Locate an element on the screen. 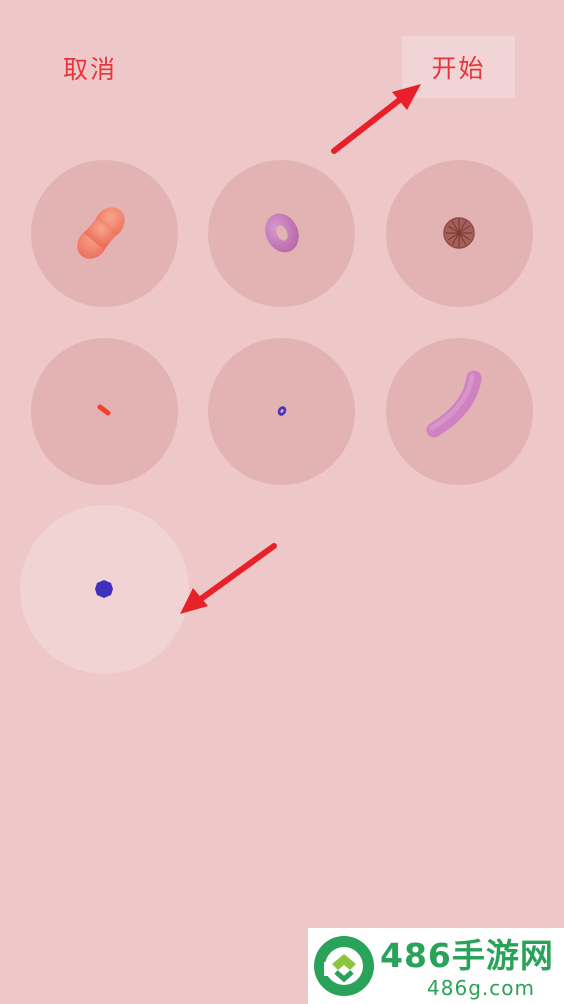 This screenshot has width=564, height=1004. shape-cell-small-dash is located at coordinates (104, 411).